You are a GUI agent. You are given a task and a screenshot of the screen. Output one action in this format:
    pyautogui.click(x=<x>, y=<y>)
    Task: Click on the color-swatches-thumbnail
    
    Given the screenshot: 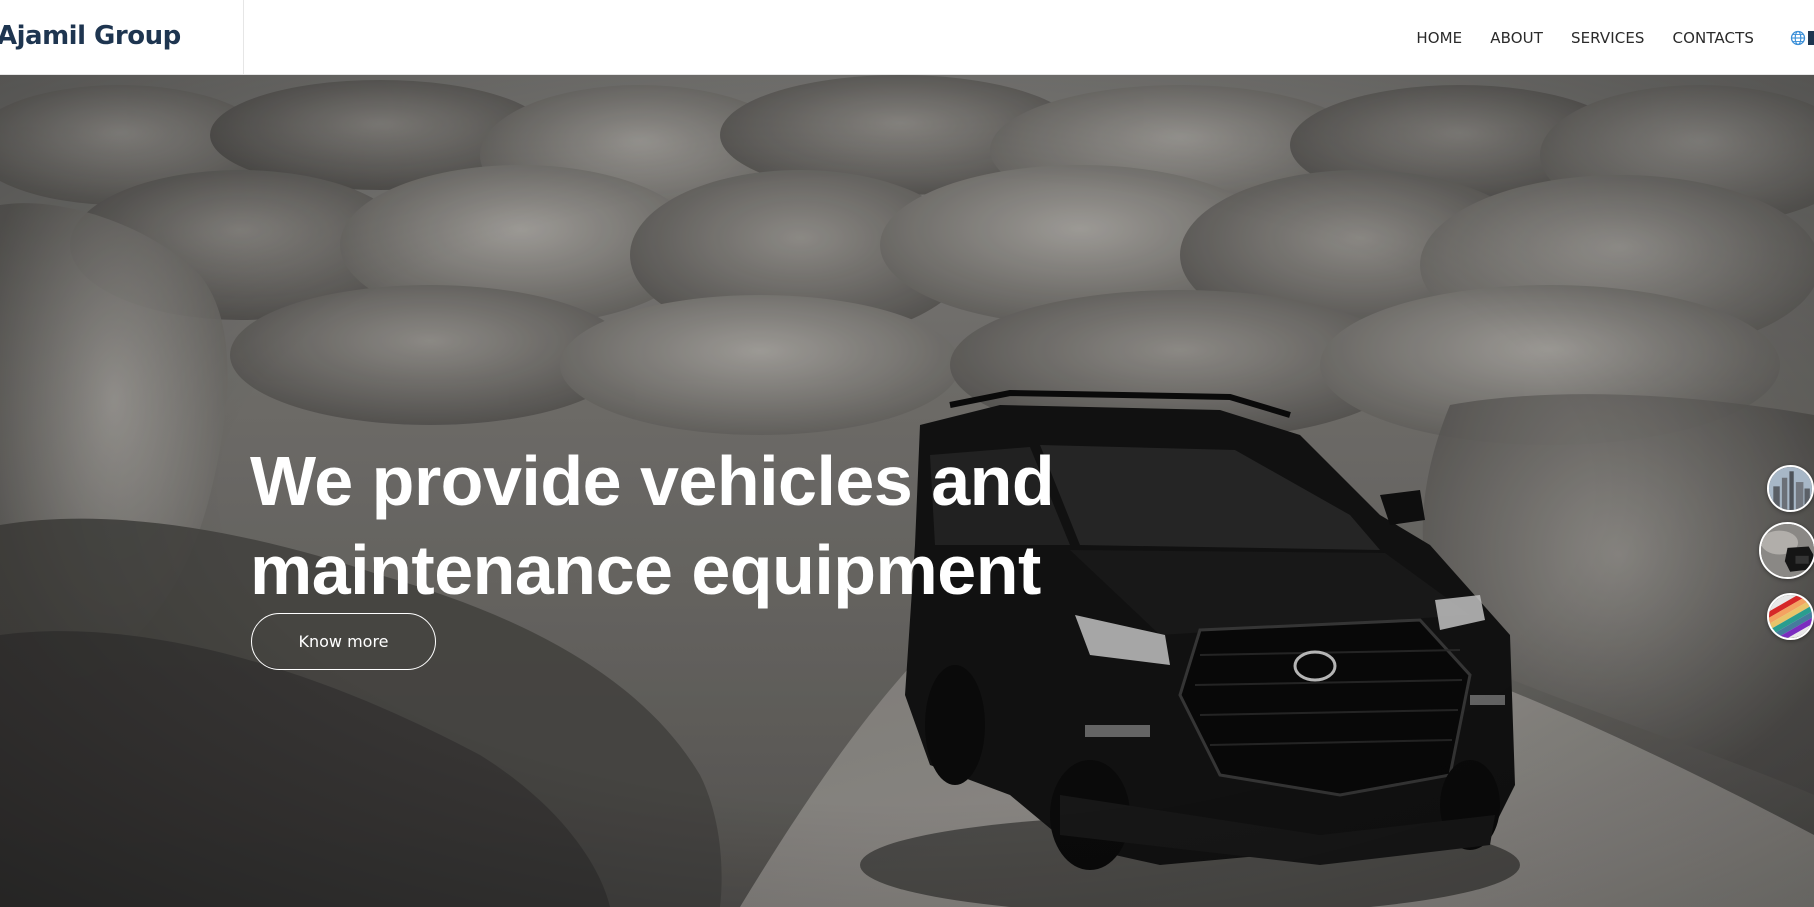 What is the action you would take?
    pyautogui.click(x=1790, y=616)
    